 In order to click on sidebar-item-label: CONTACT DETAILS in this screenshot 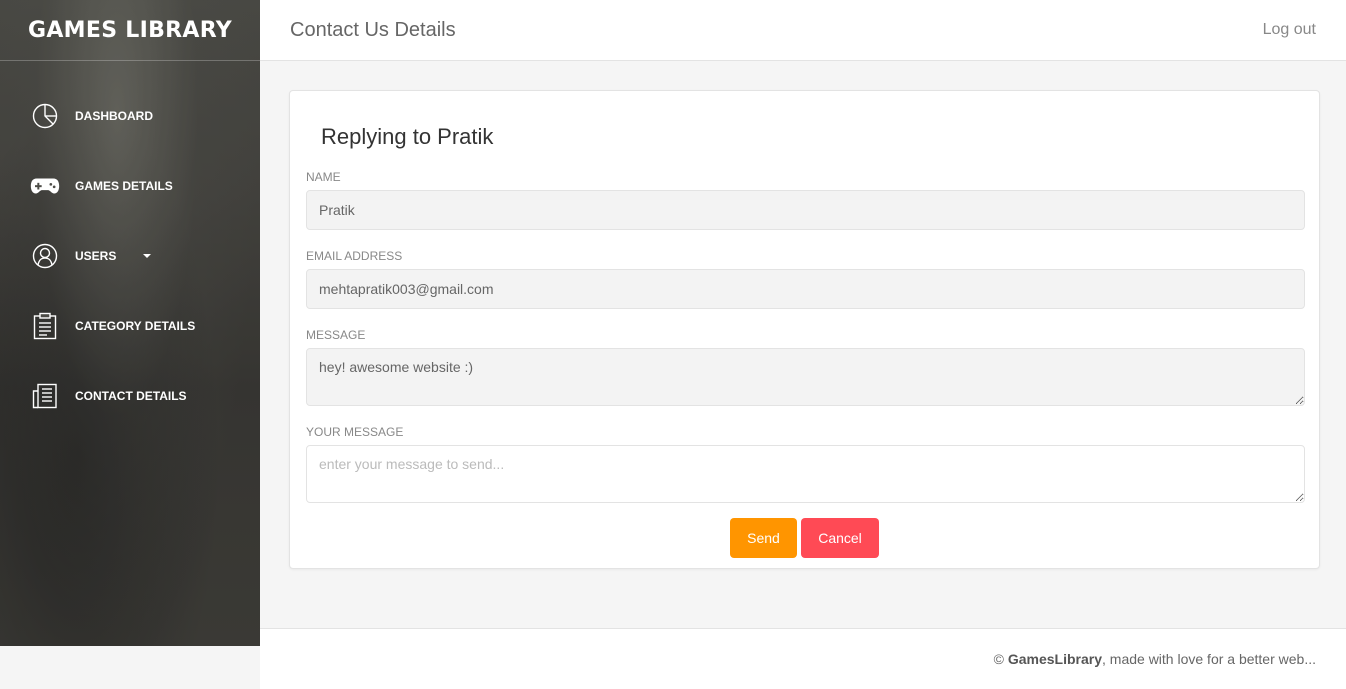, I will do `click(131, 396)`.